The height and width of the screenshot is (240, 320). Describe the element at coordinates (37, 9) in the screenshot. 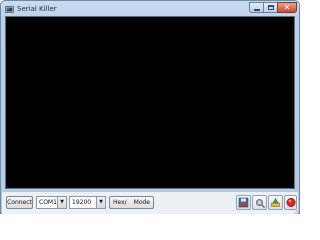

I see `window-title: Serial Killer` at that location.